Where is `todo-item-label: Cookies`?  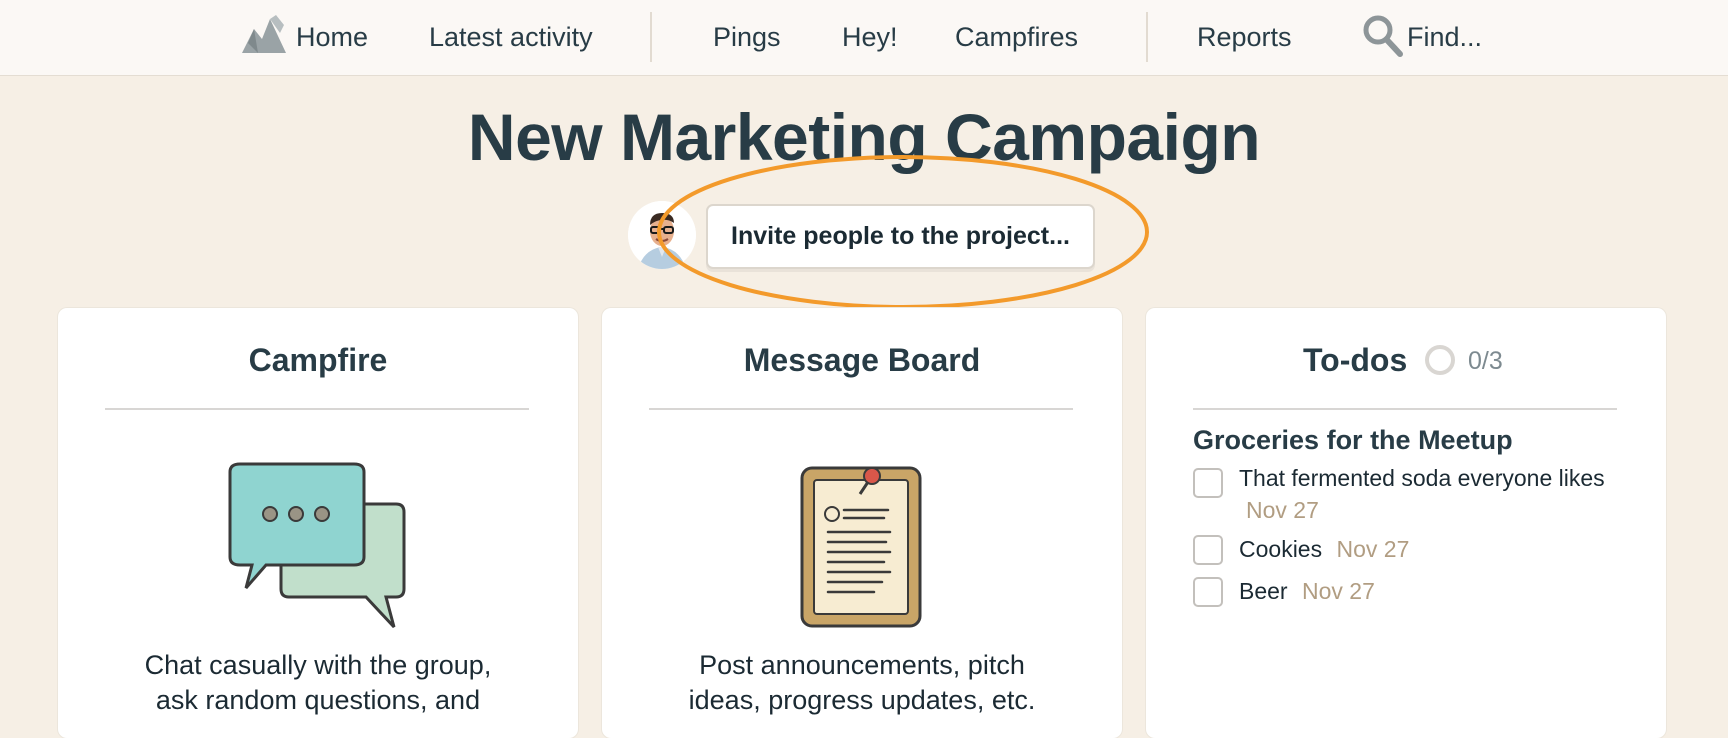 todo-item-label: Cookies is located at coordinates (1281, 549).